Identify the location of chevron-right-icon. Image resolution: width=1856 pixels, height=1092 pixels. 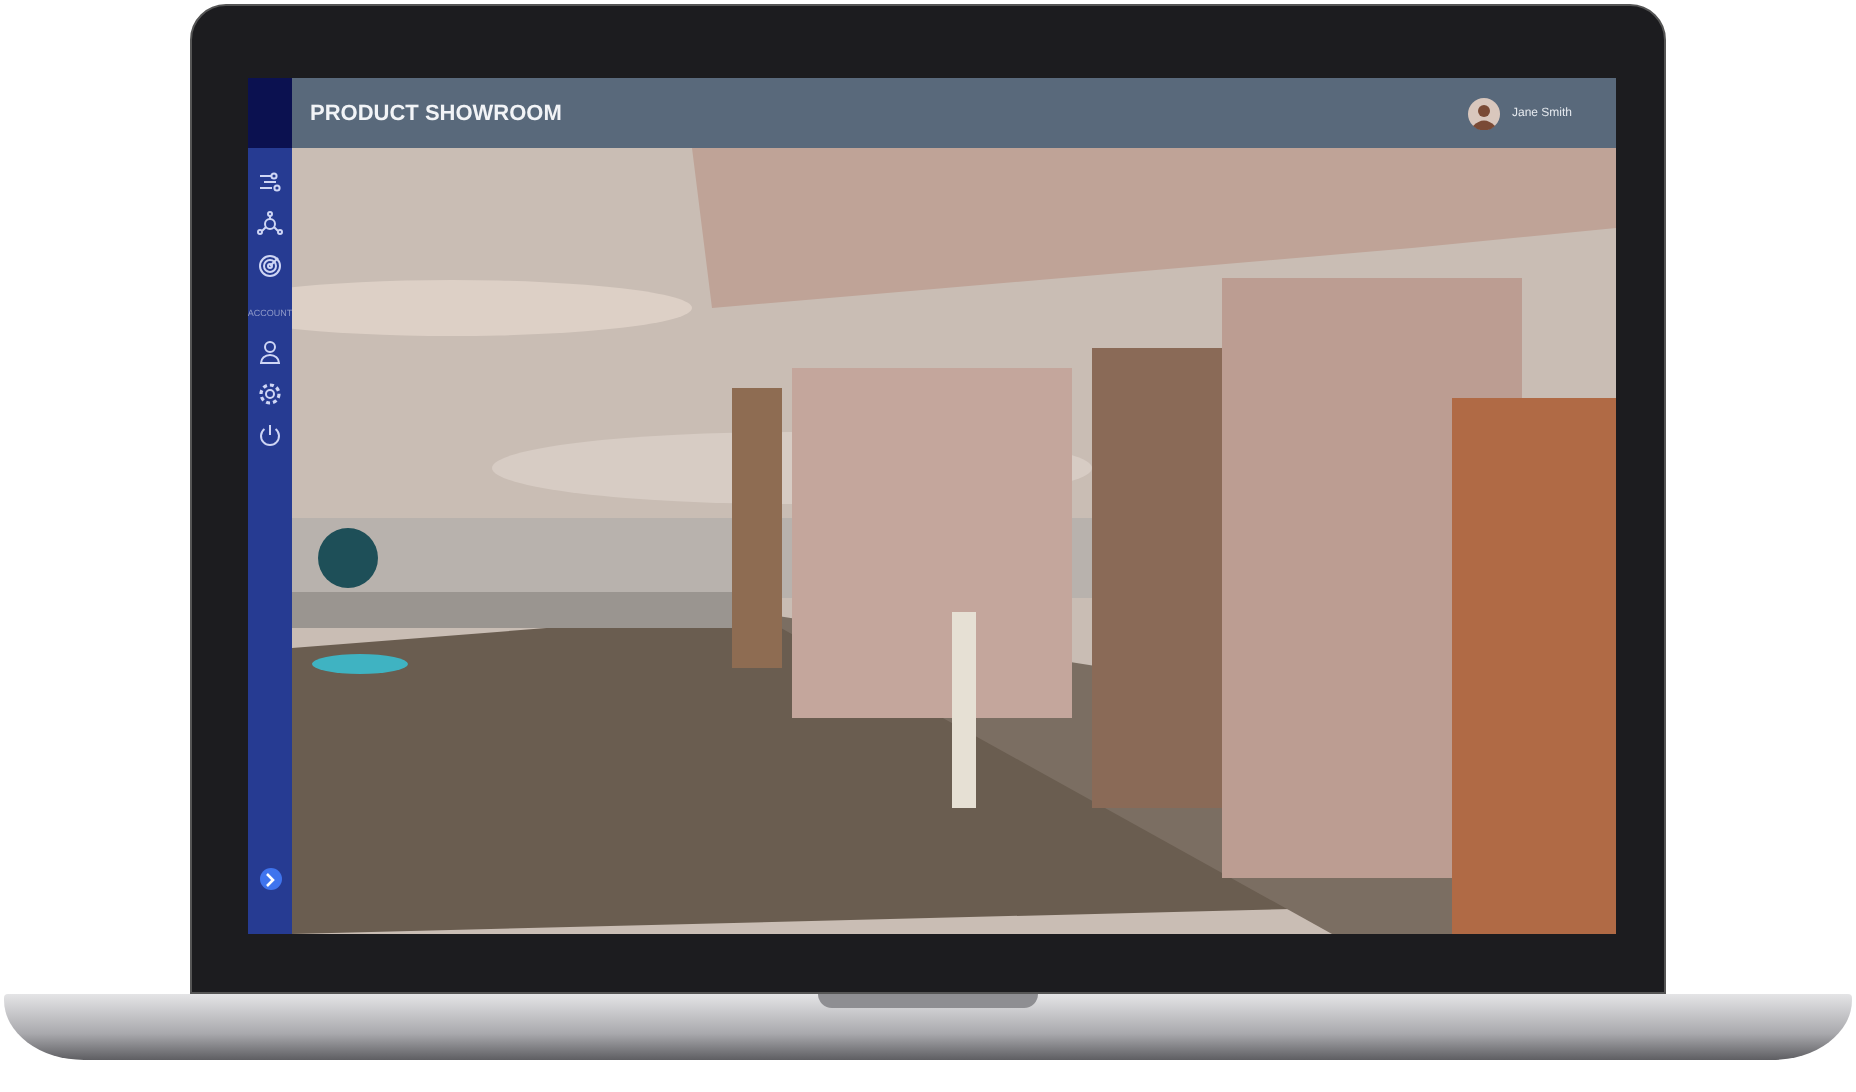
(270, 879).